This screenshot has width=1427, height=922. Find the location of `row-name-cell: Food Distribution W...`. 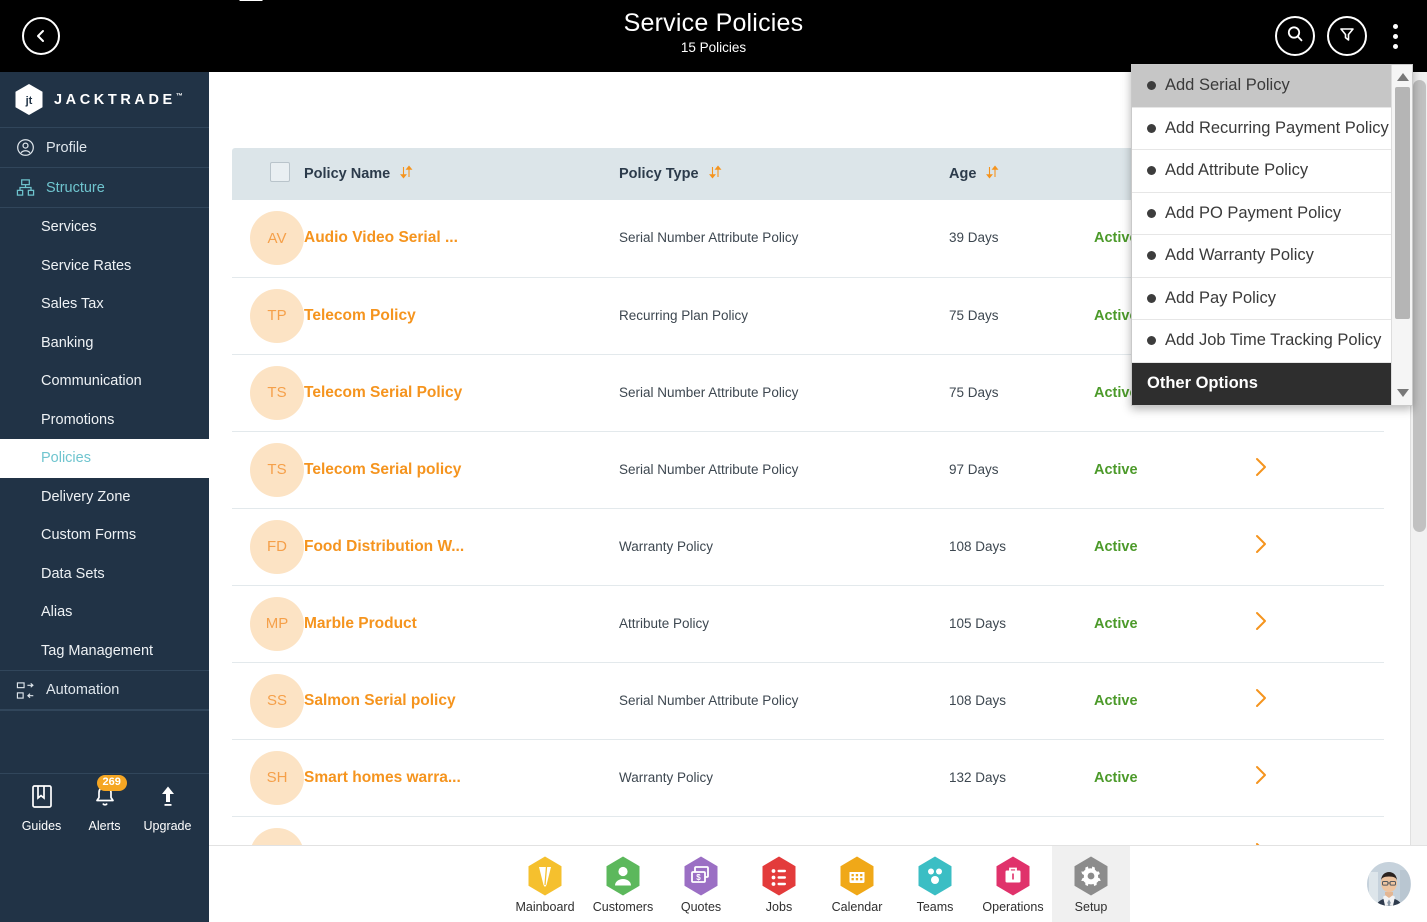

row-name-cell: Food Distribution W... is located at coordinates (461, 546).